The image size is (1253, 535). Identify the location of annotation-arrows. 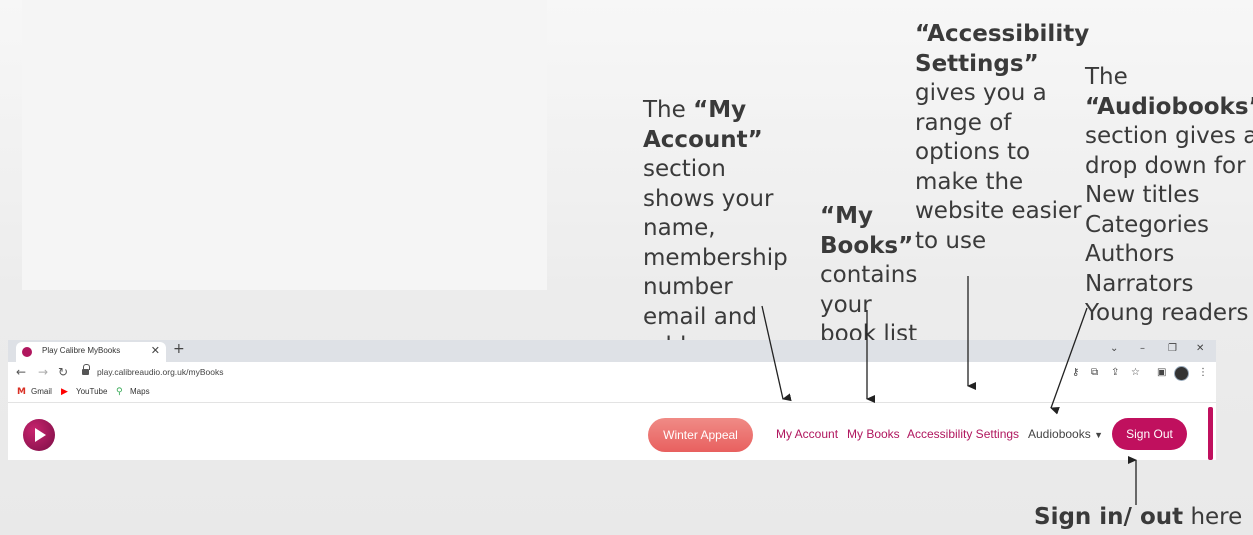
(949, 390).